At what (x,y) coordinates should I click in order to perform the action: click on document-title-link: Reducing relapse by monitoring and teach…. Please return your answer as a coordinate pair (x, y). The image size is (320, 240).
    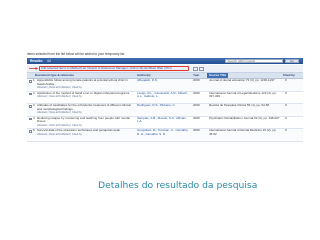
    Looking at the image, I should click on (83, 120).